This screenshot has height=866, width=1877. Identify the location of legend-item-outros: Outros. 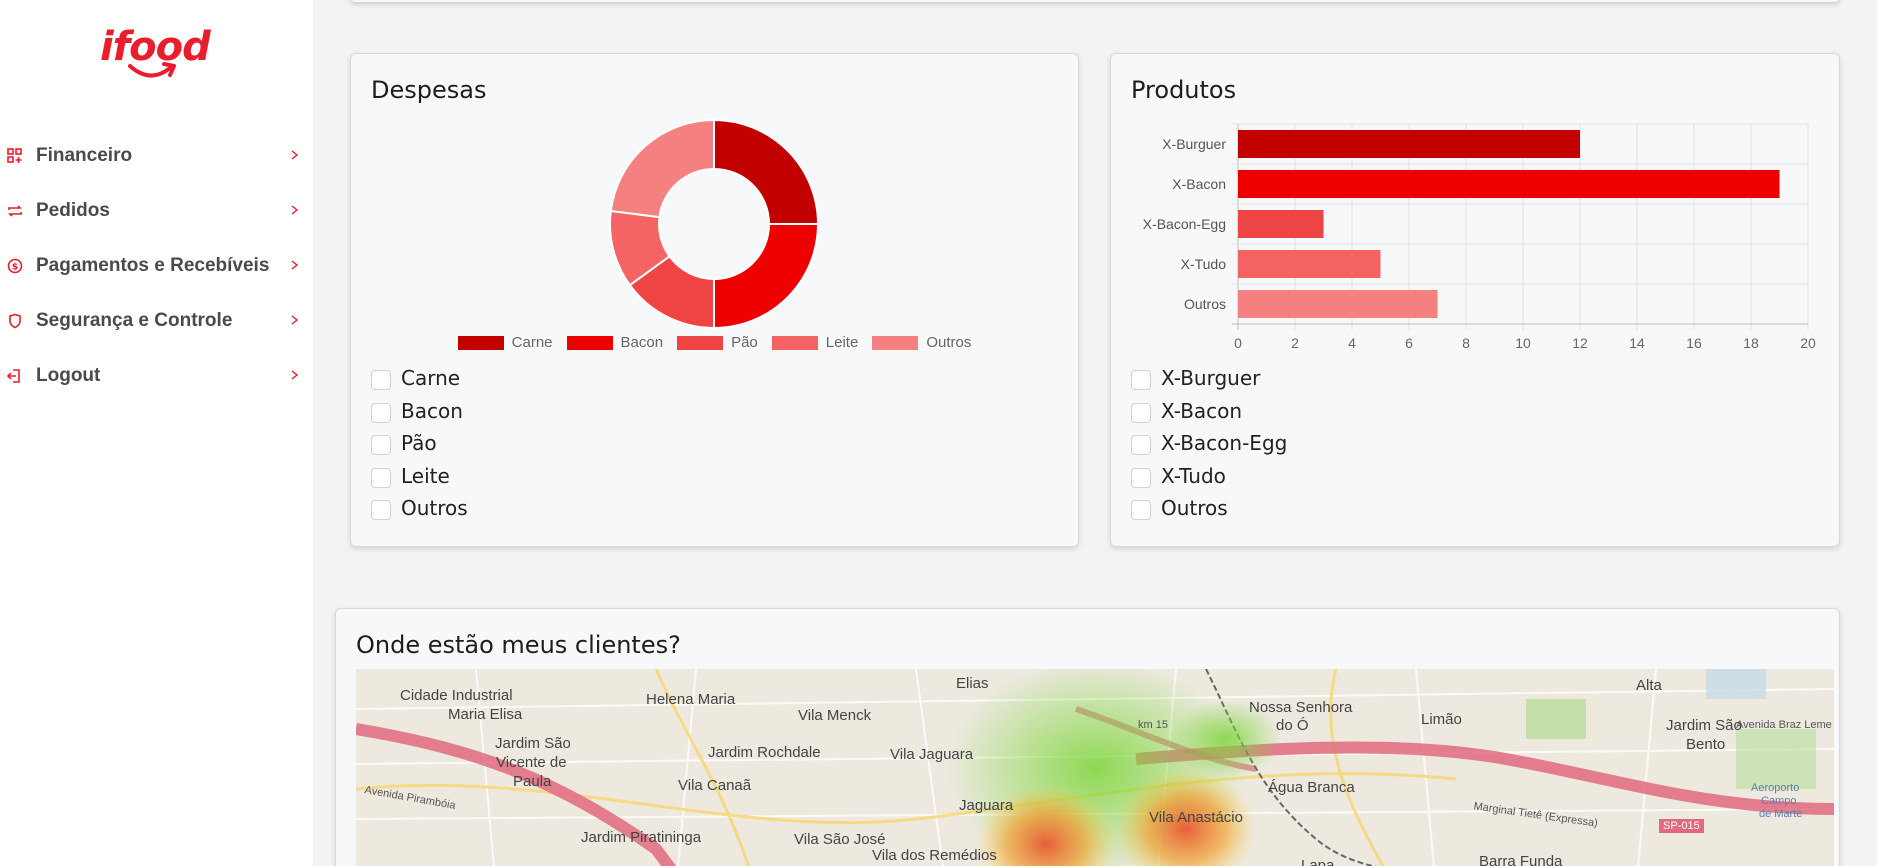
(921, 342).